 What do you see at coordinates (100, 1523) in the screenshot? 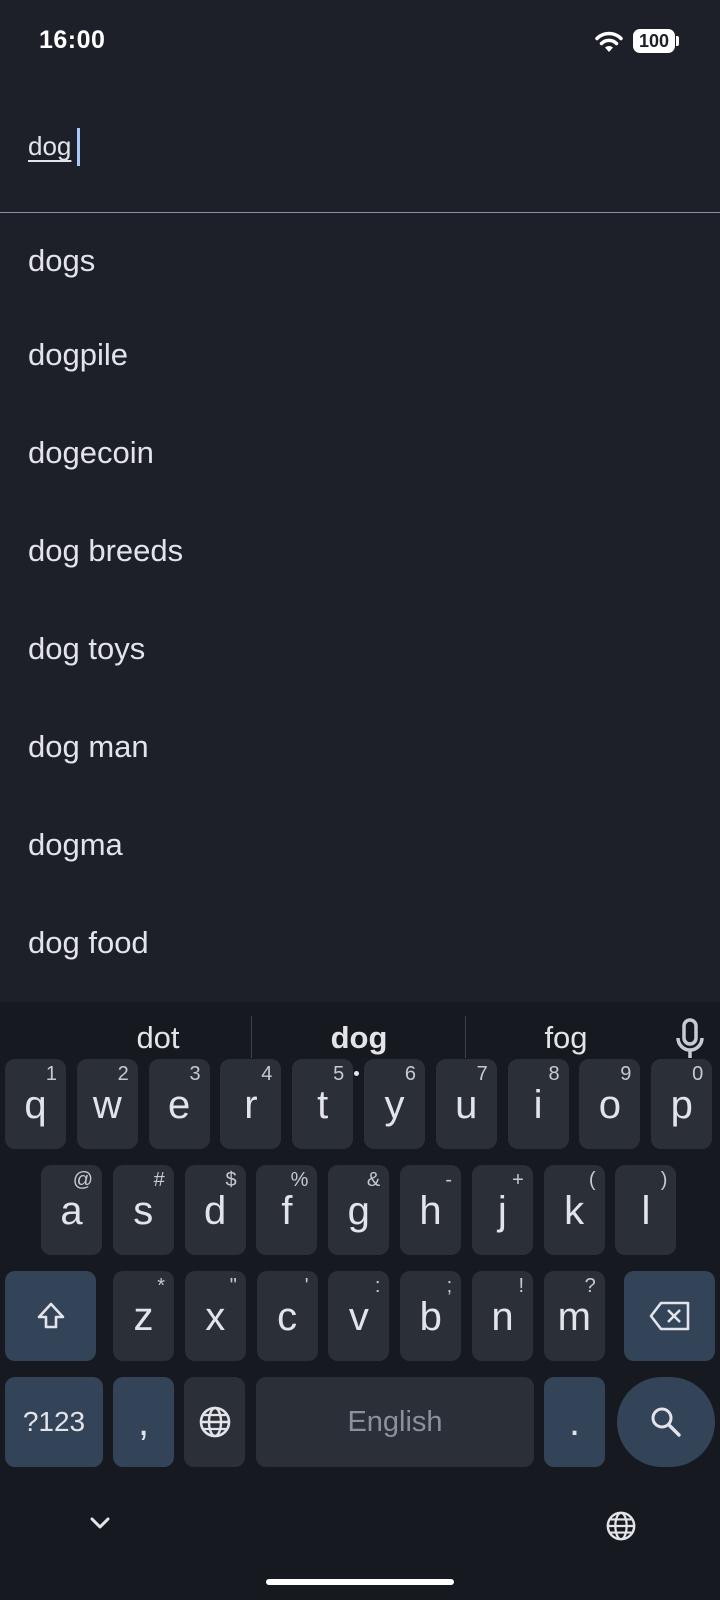
I see `hide-keyboard-chevron-icon` at bounding box center [100, 1523].